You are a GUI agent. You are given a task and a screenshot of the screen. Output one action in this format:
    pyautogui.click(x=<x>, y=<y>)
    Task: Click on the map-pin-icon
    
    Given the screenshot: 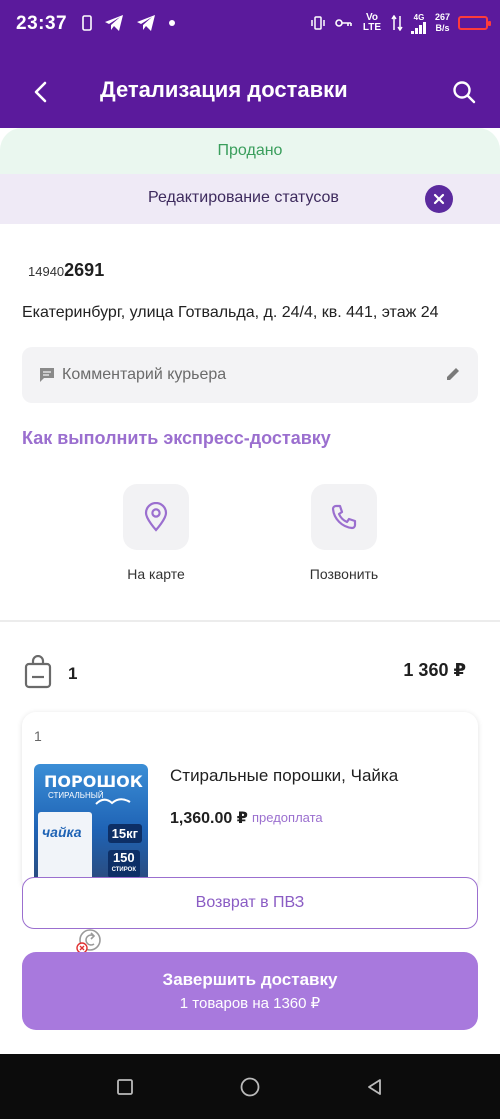 What is the action you would take?
    pyautogui.click(x=156, y=517)
    